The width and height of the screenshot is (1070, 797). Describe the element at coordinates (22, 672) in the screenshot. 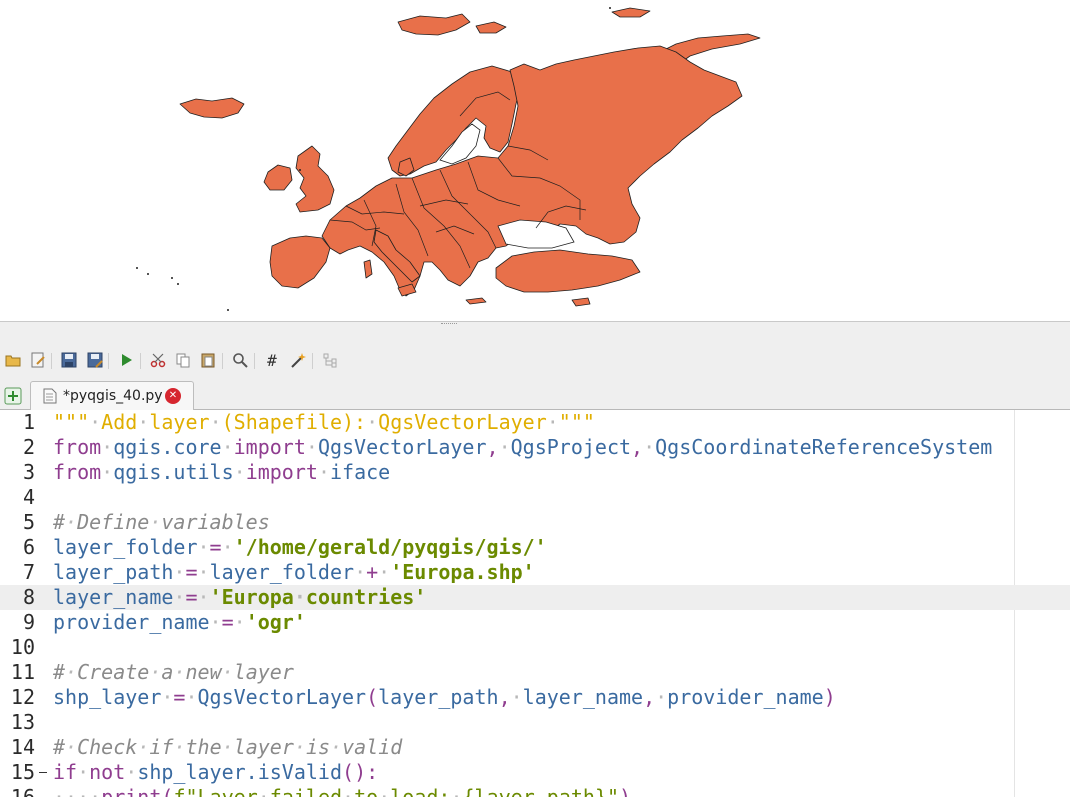

I see `line-number: 11` at that location.